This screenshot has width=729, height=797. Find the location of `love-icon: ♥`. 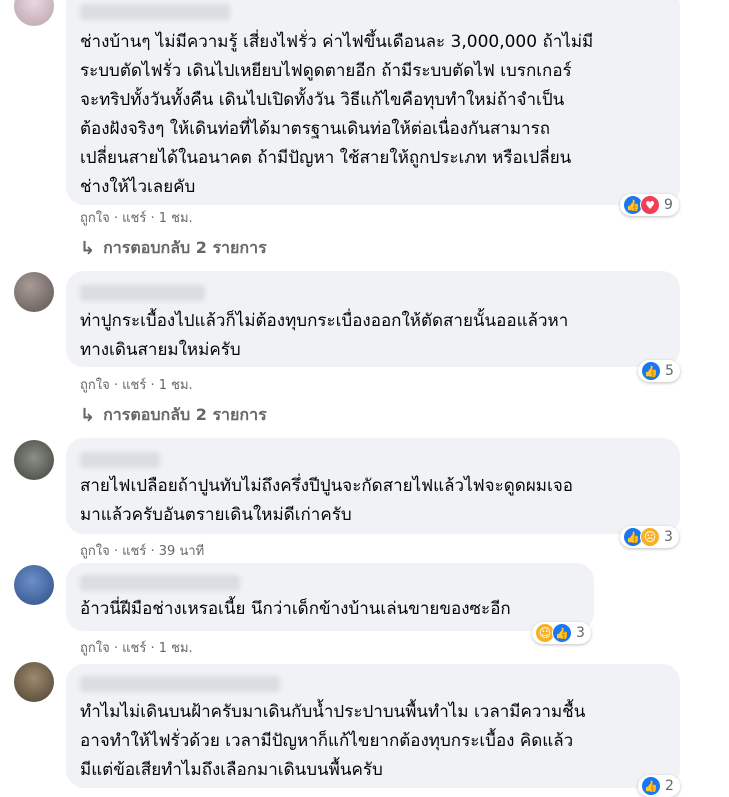

love-icon: ♥ is located at coordinates (650, 205).